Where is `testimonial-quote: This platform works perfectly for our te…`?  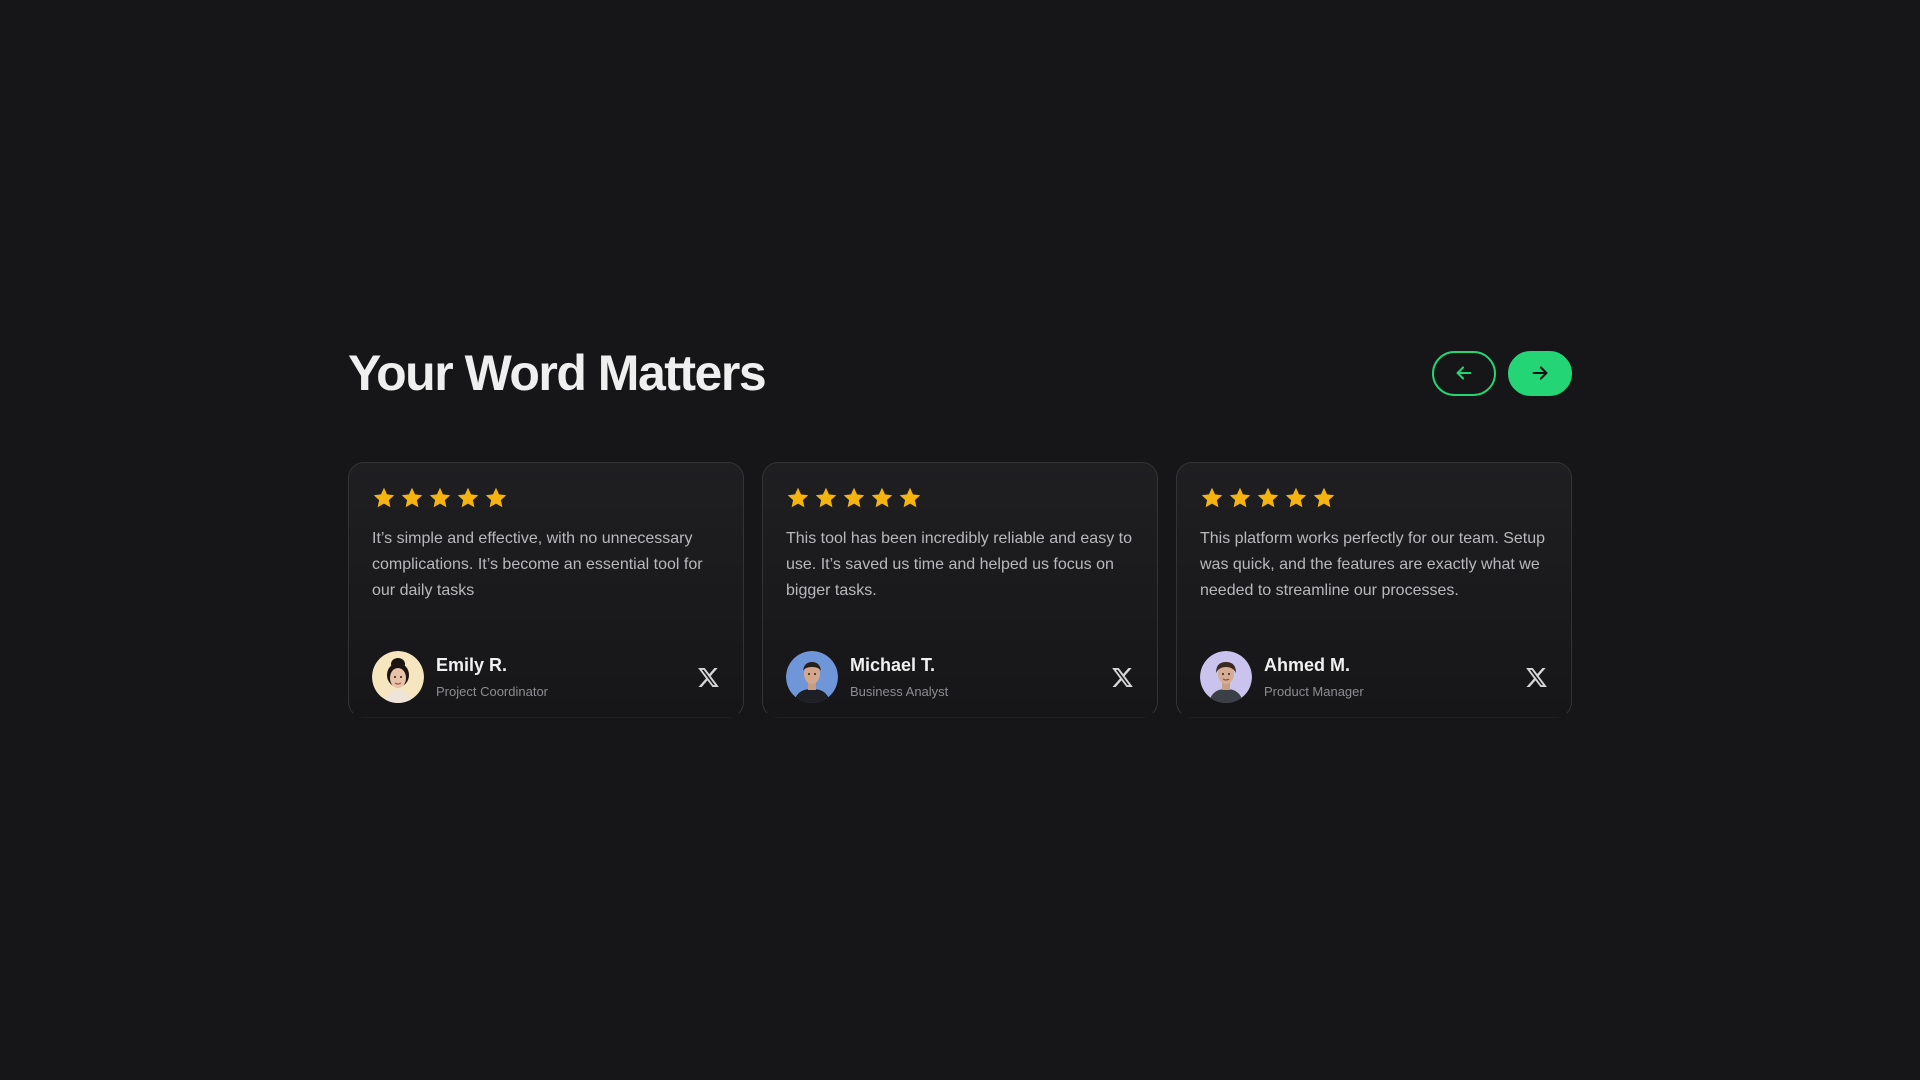
testimonial-quote: This platform works perfectly for our te… is located at coordinates (1373, 564).